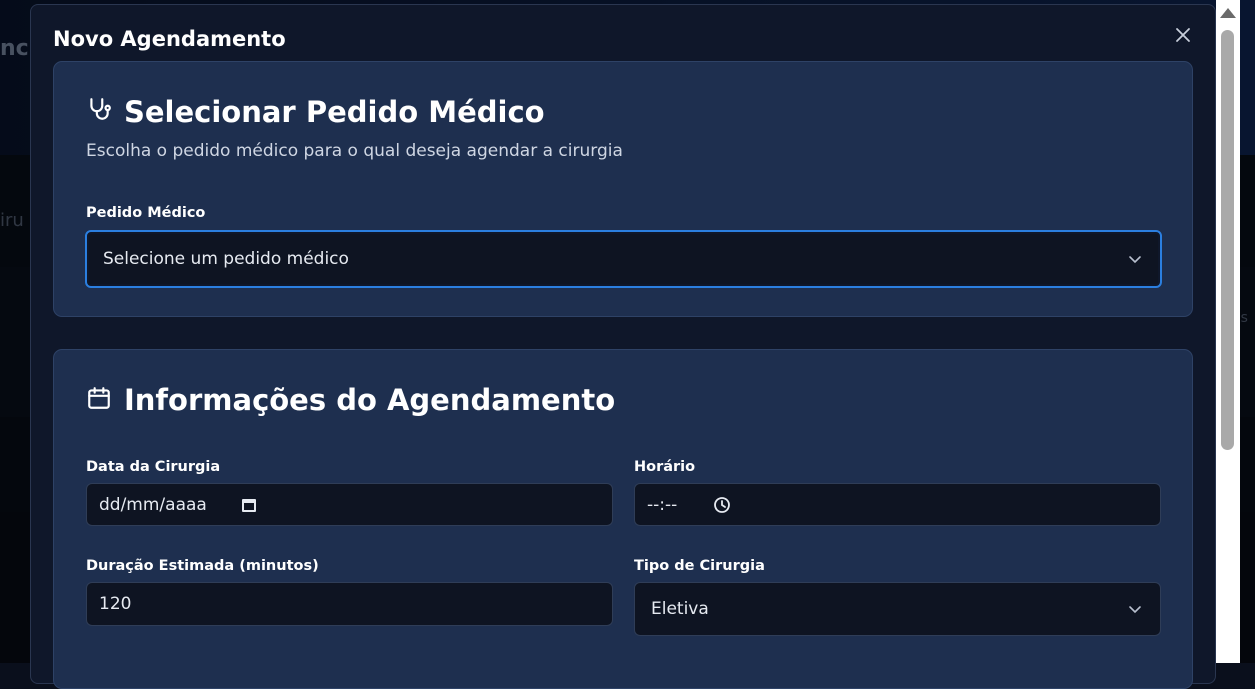 This screenshot has width=1255, height=689. Describe the element at coordinates (146, 213) in the screenshot. I see `medical-order-label: Pedido Médico` at that location.